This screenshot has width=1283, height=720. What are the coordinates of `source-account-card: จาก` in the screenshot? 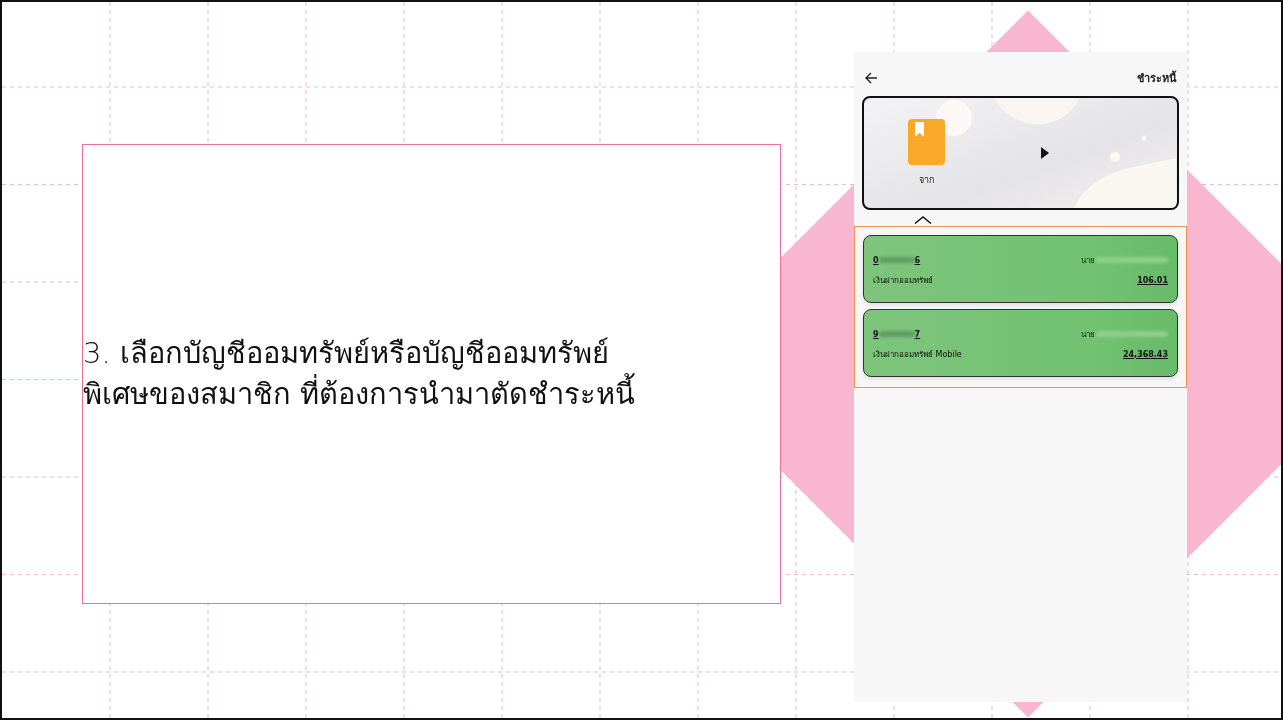 It's located at (1020, 153).